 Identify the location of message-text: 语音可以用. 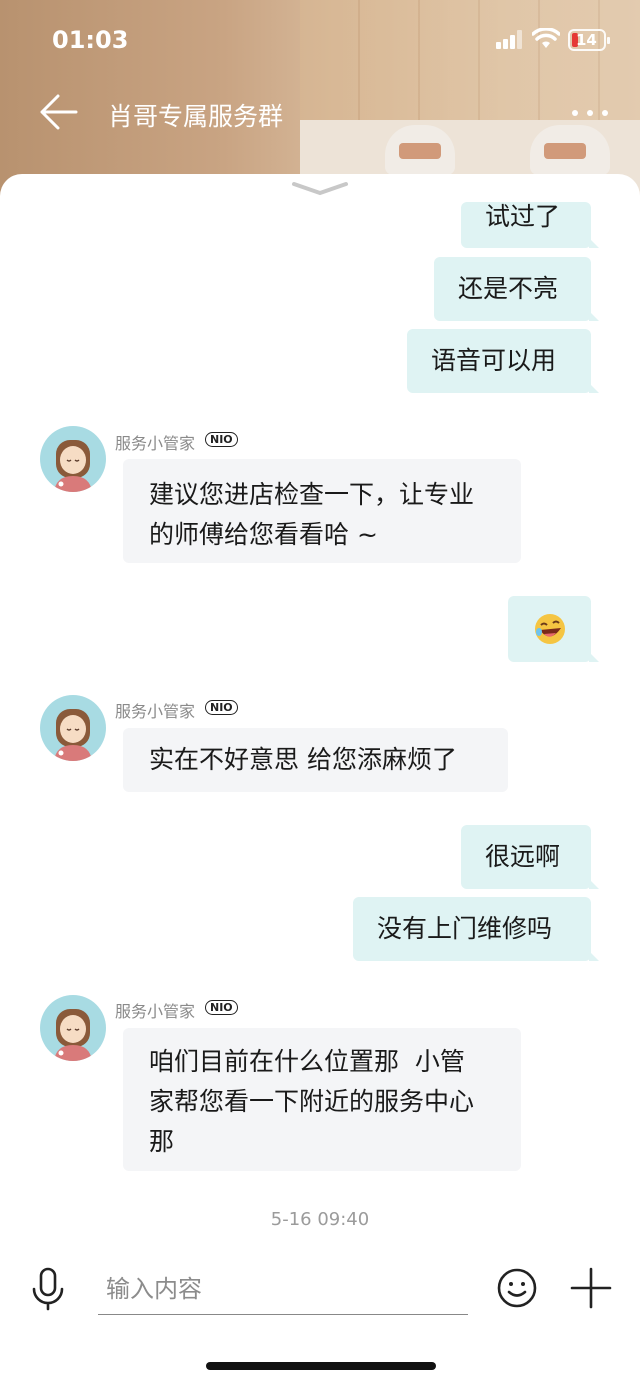
(494, 360).